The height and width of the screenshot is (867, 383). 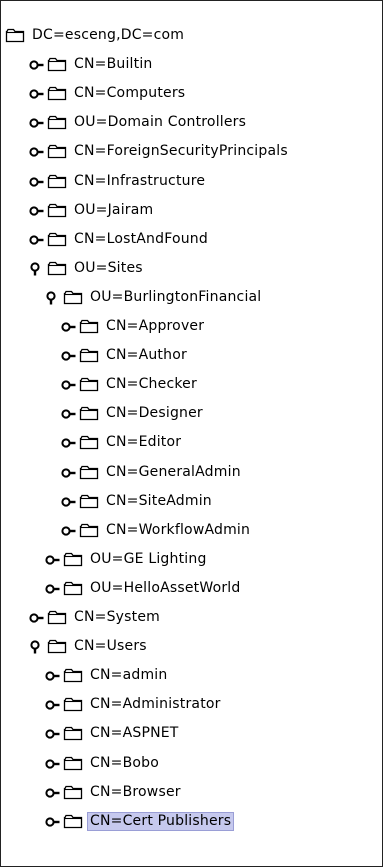 I want to click on tree-node: CN=SiteAdmin, so click(x=191, y=501).